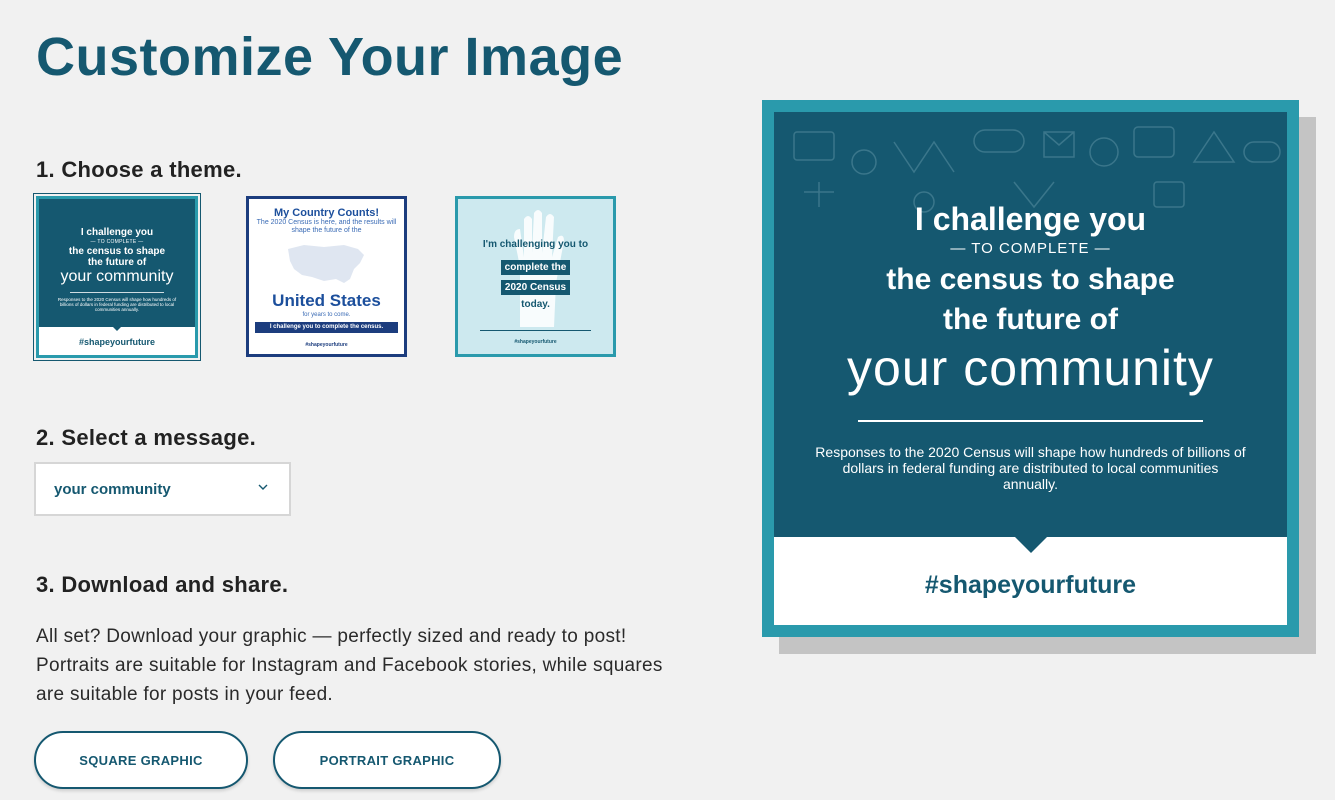 Image resolution: width=1335 pixels, height=800 pixels. Describe the element at coordinates (326, 327) in the screenshot. I see `theme-banner: I challenge you to complete the census.` at that location.